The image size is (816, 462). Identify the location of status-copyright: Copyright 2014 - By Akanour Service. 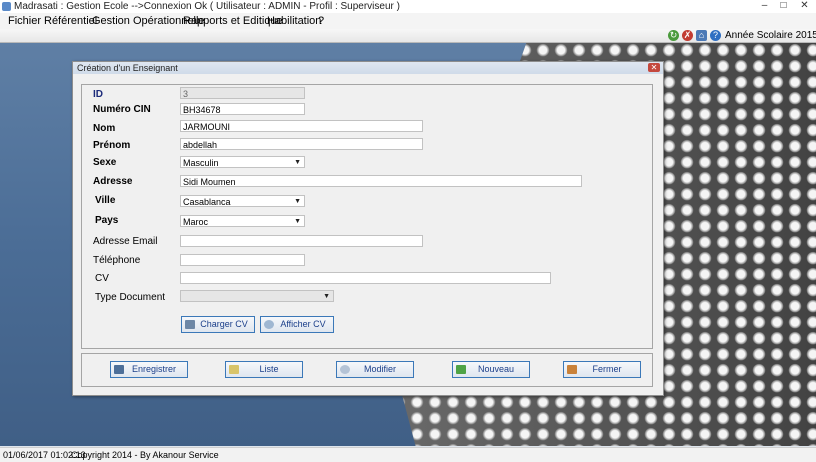
(145, 455).